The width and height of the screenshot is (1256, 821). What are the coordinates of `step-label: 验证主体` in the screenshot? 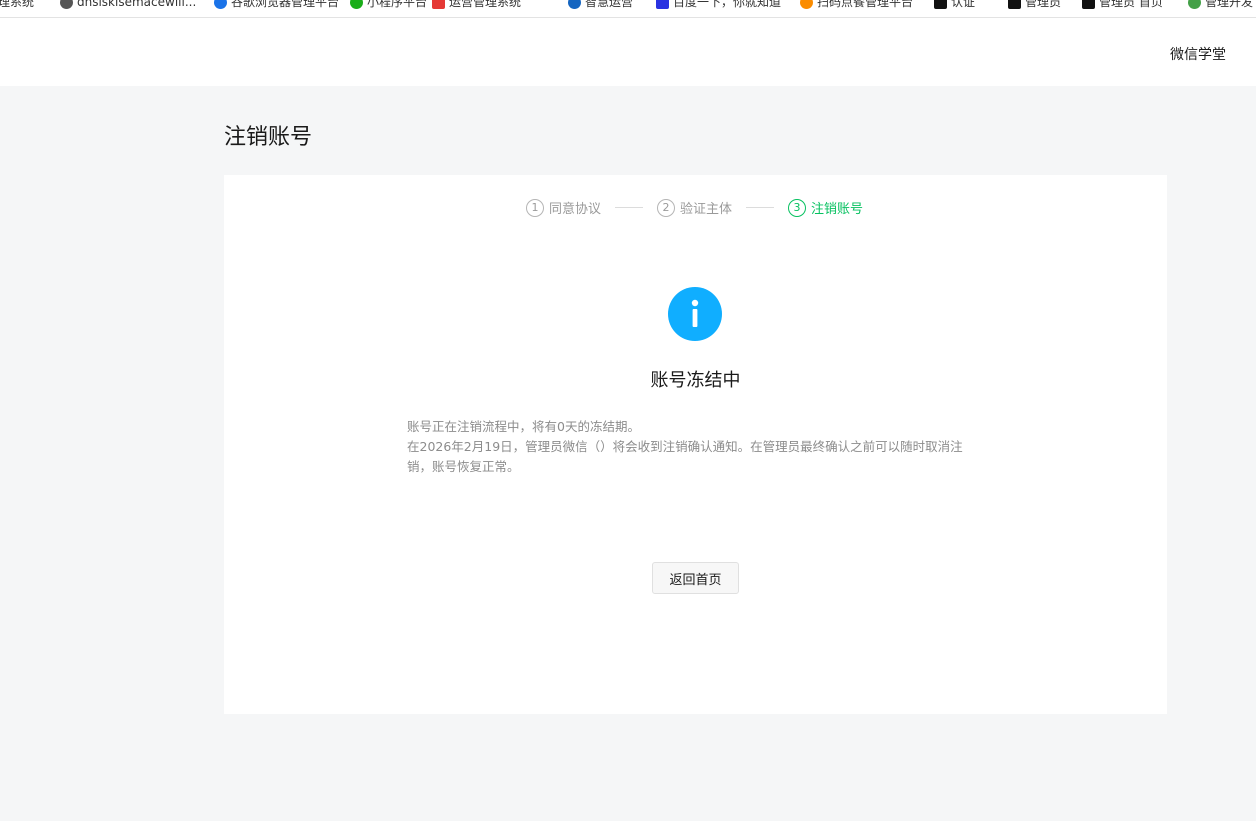 It's located at (706, 209).